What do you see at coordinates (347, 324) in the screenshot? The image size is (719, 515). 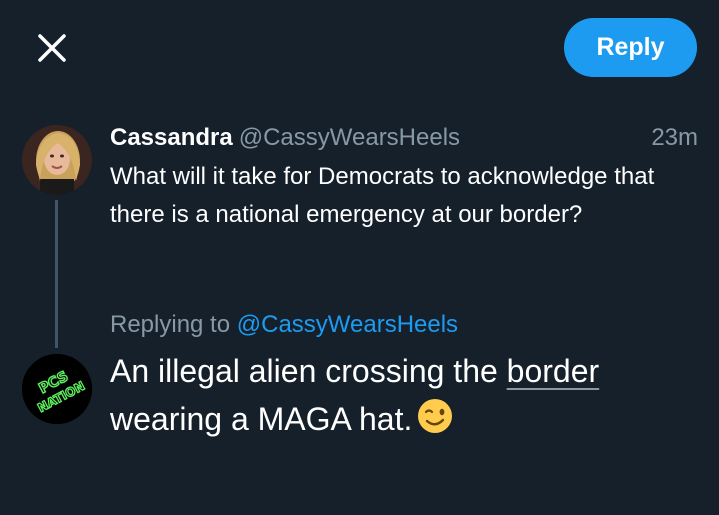 I see `replying-to-mention: @CassyWearsHeels` at bounding box center [347, 324].